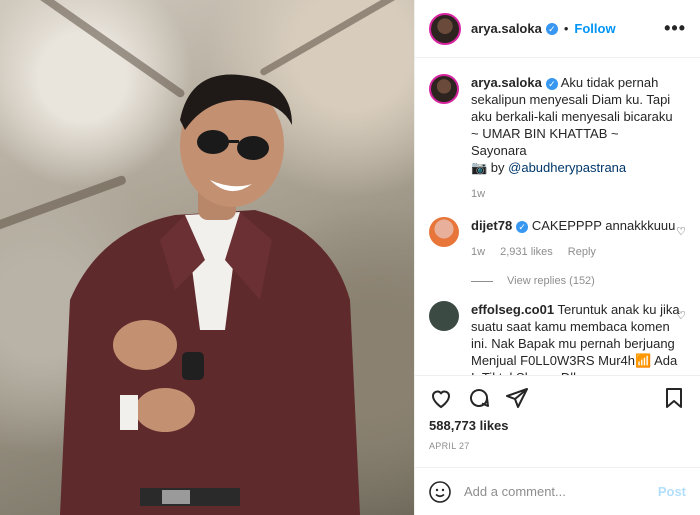 This screenshot has width=700, height=515. Describe the element at coordinates (561, 491) in the screenshot. I see `comment-input` at that location.